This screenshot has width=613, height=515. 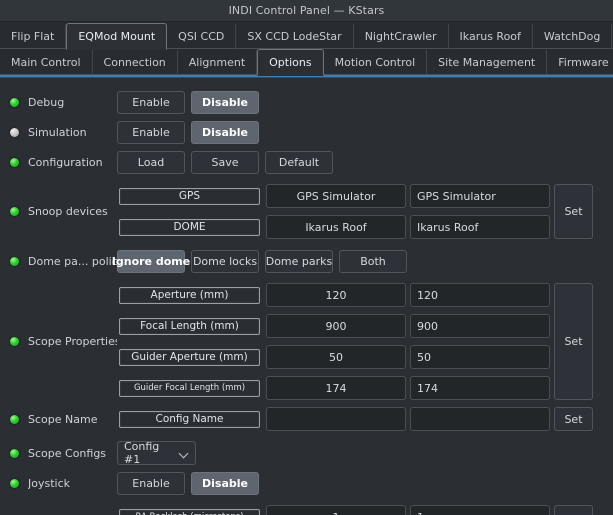 I want to click on tab-firmware: Firmware, so click(x=580, y=62).